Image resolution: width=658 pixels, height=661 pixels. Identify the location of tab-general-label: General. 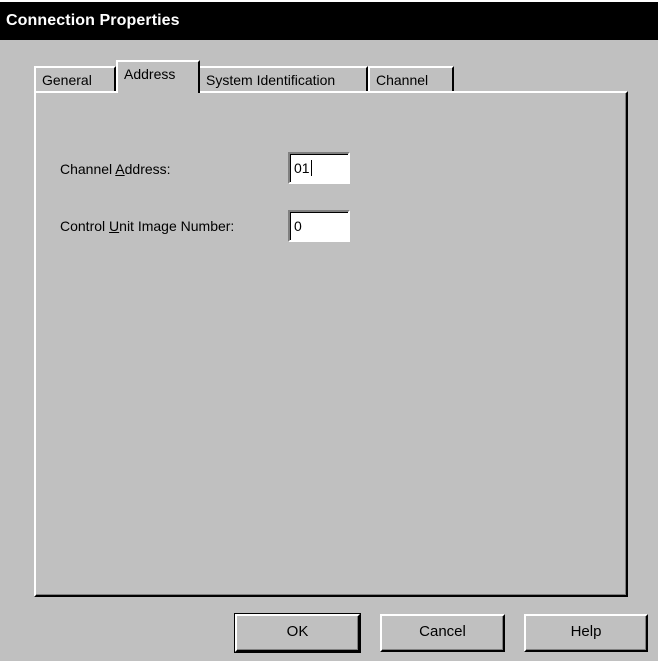
(67, 80).